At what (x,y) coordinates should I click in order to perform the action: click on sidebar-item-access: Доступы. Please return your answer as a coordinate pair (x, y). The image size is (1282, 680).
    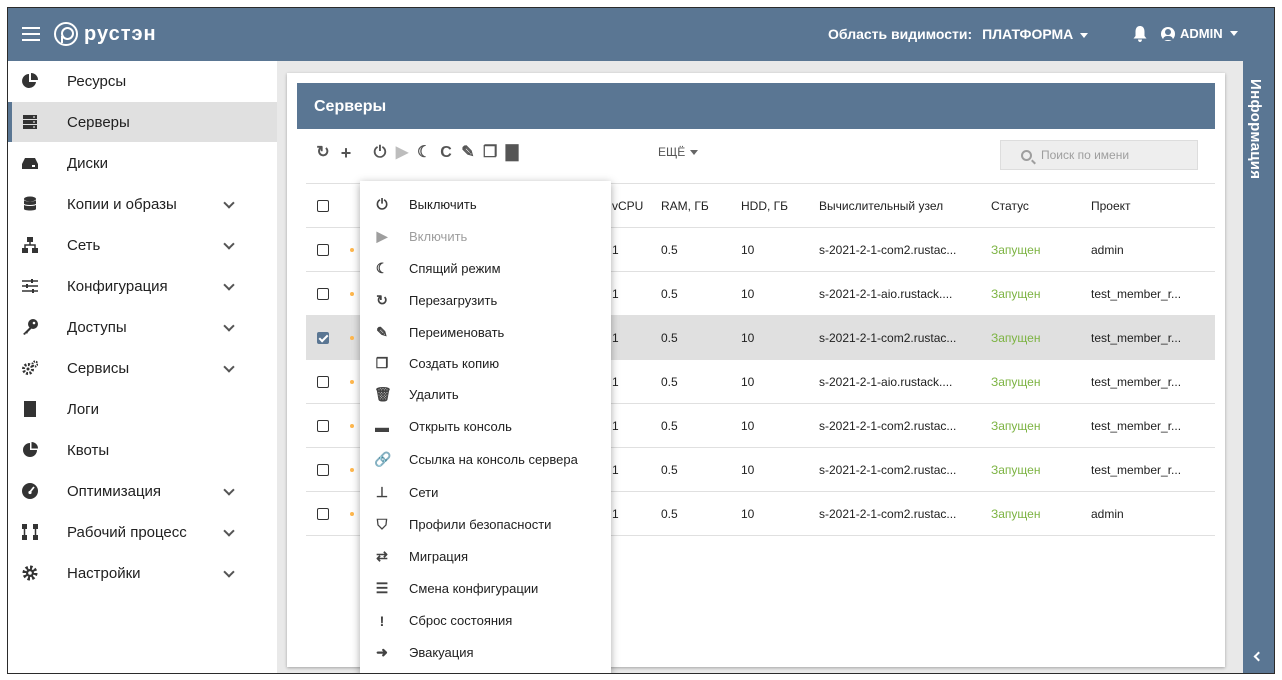
    Looking at the image, I should click on (142, 327).